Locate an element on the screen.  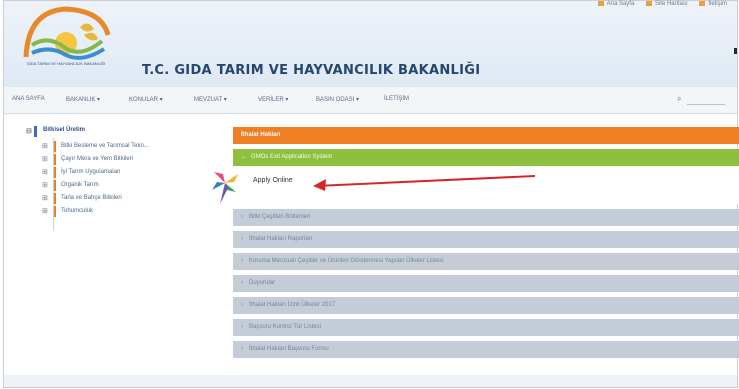
sidebar-item-label: Çayır Mera ve Yem Bitkileri is located at coordinates (97, 159).